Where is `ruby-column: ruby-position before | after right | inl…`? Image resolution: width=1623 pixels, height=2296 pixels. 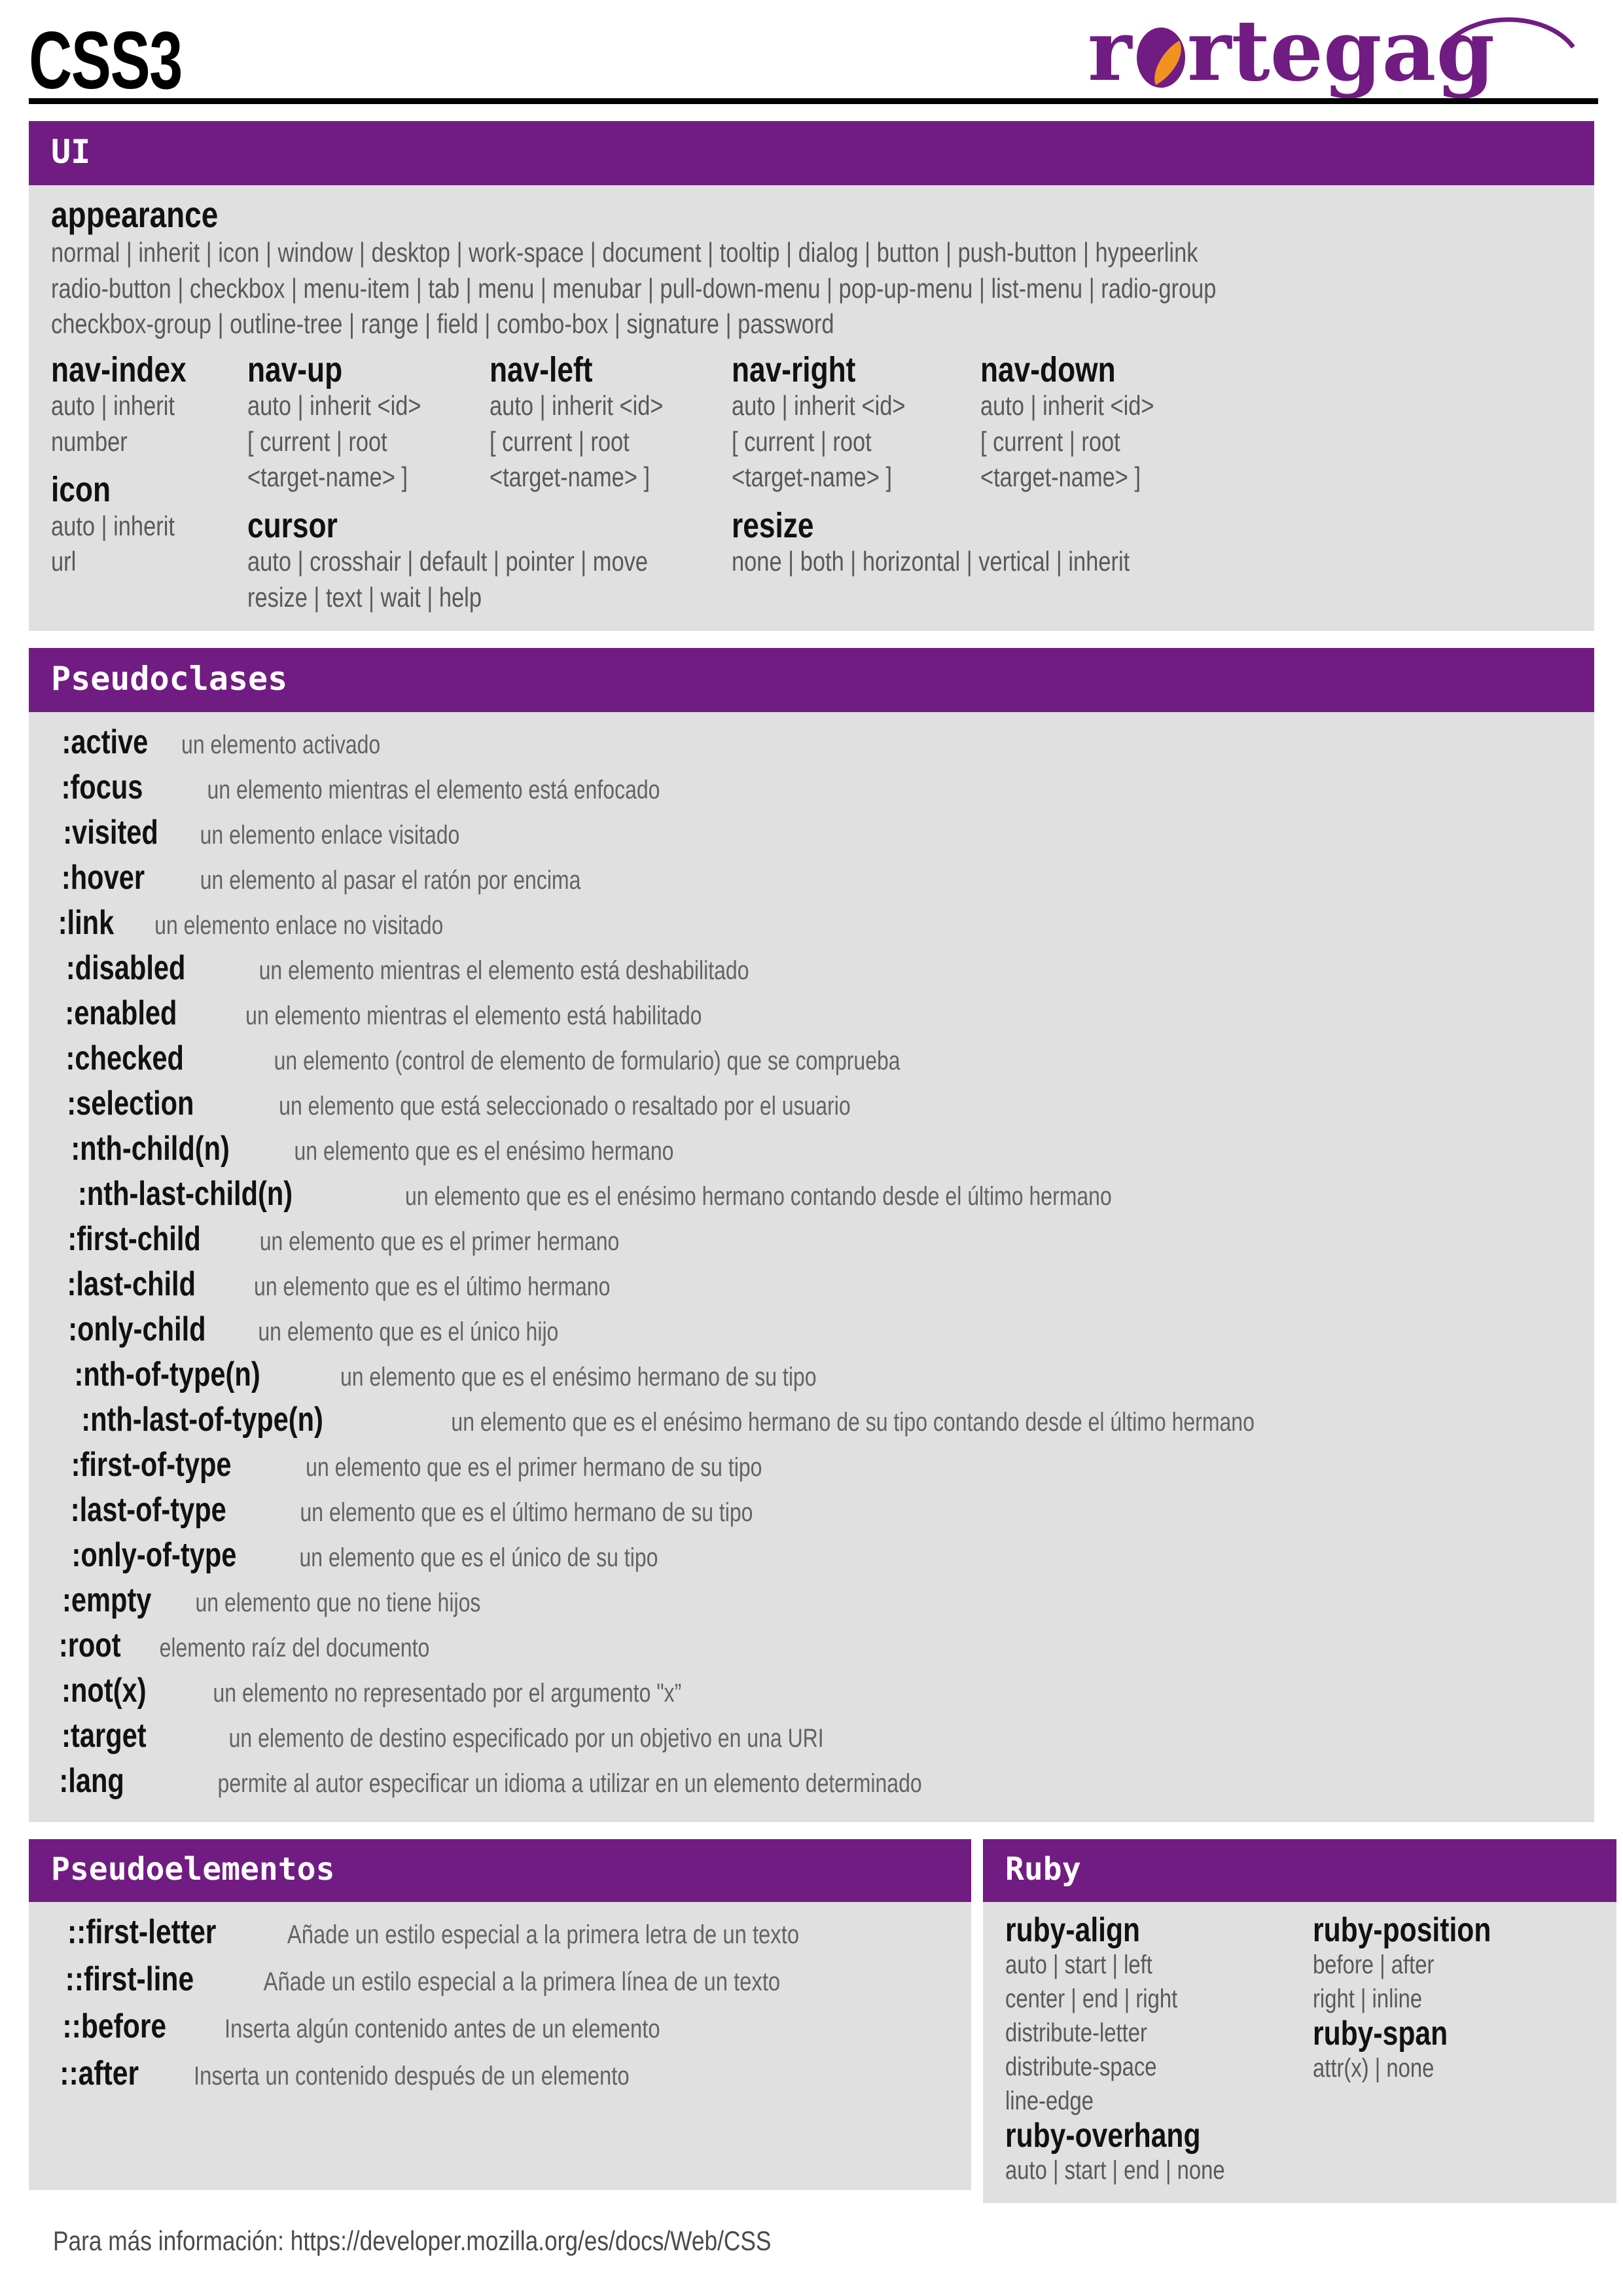 ruby-column: ruby-position before | after right | inl… is located at coordinates (1453, 2049).